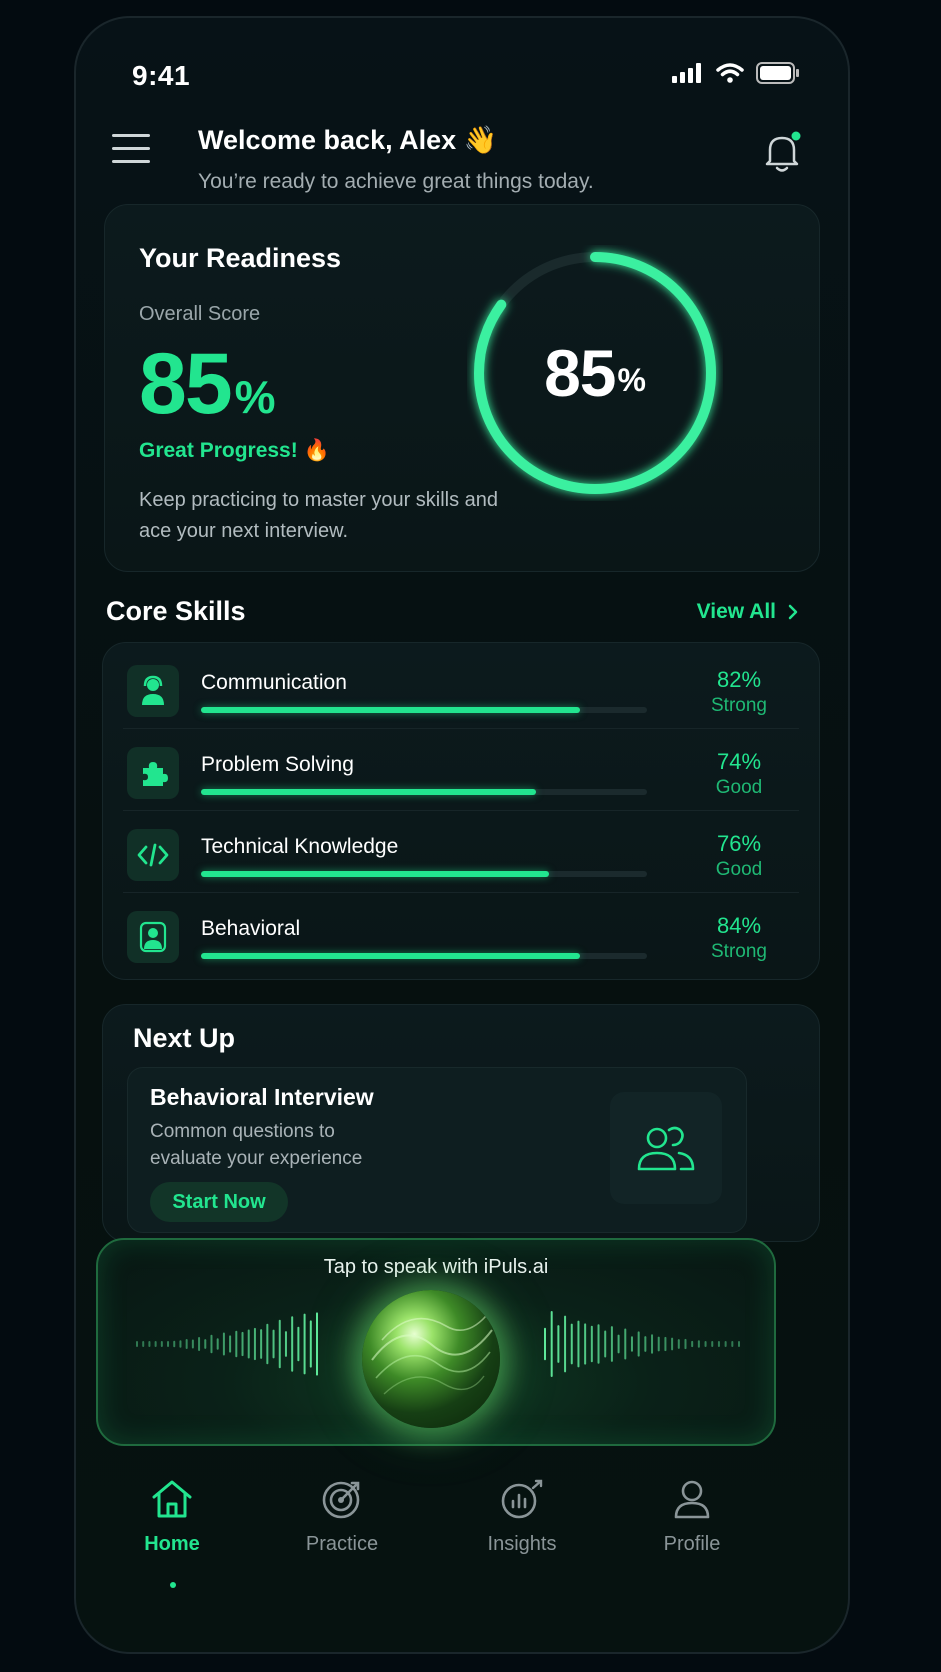 This screenshot has height=1672, width=941. Describe the element at coordinates (153, 773) in the screenshot. I see `puzzle-icon` at that location.